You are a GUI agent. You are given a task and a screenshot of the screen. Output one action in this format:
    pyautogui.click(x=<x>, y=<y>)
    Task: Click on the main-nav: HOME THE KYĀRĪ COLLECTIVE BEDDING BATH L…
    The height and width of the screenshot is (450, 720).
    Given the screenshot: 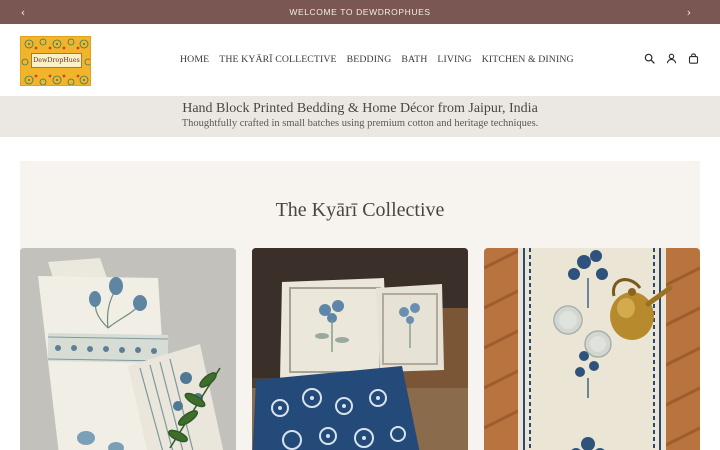 What is the action you would take?
    pyautogui.click(x=377, y=59)
    